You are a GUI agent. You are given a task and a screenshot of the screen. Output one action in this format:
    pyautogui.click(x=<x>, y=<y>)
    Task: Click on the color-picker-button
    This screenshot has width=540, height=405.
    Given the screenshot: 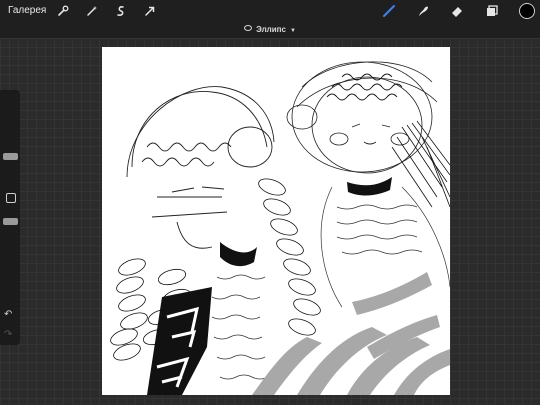 What is the action you would take?
    pyautogui.click(x=527, y=11)
    